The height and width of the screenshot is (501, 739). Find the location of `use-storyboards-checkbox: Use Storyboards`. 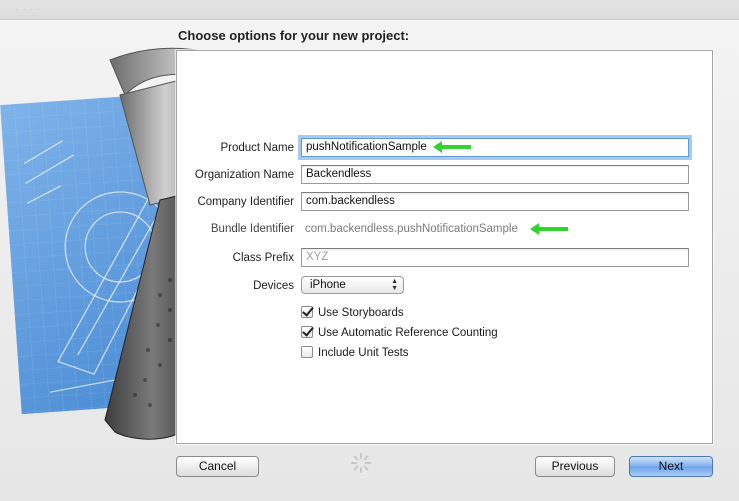

use-storyboards-checkbox: Use Storyboards is located at coordinates (352, 314).